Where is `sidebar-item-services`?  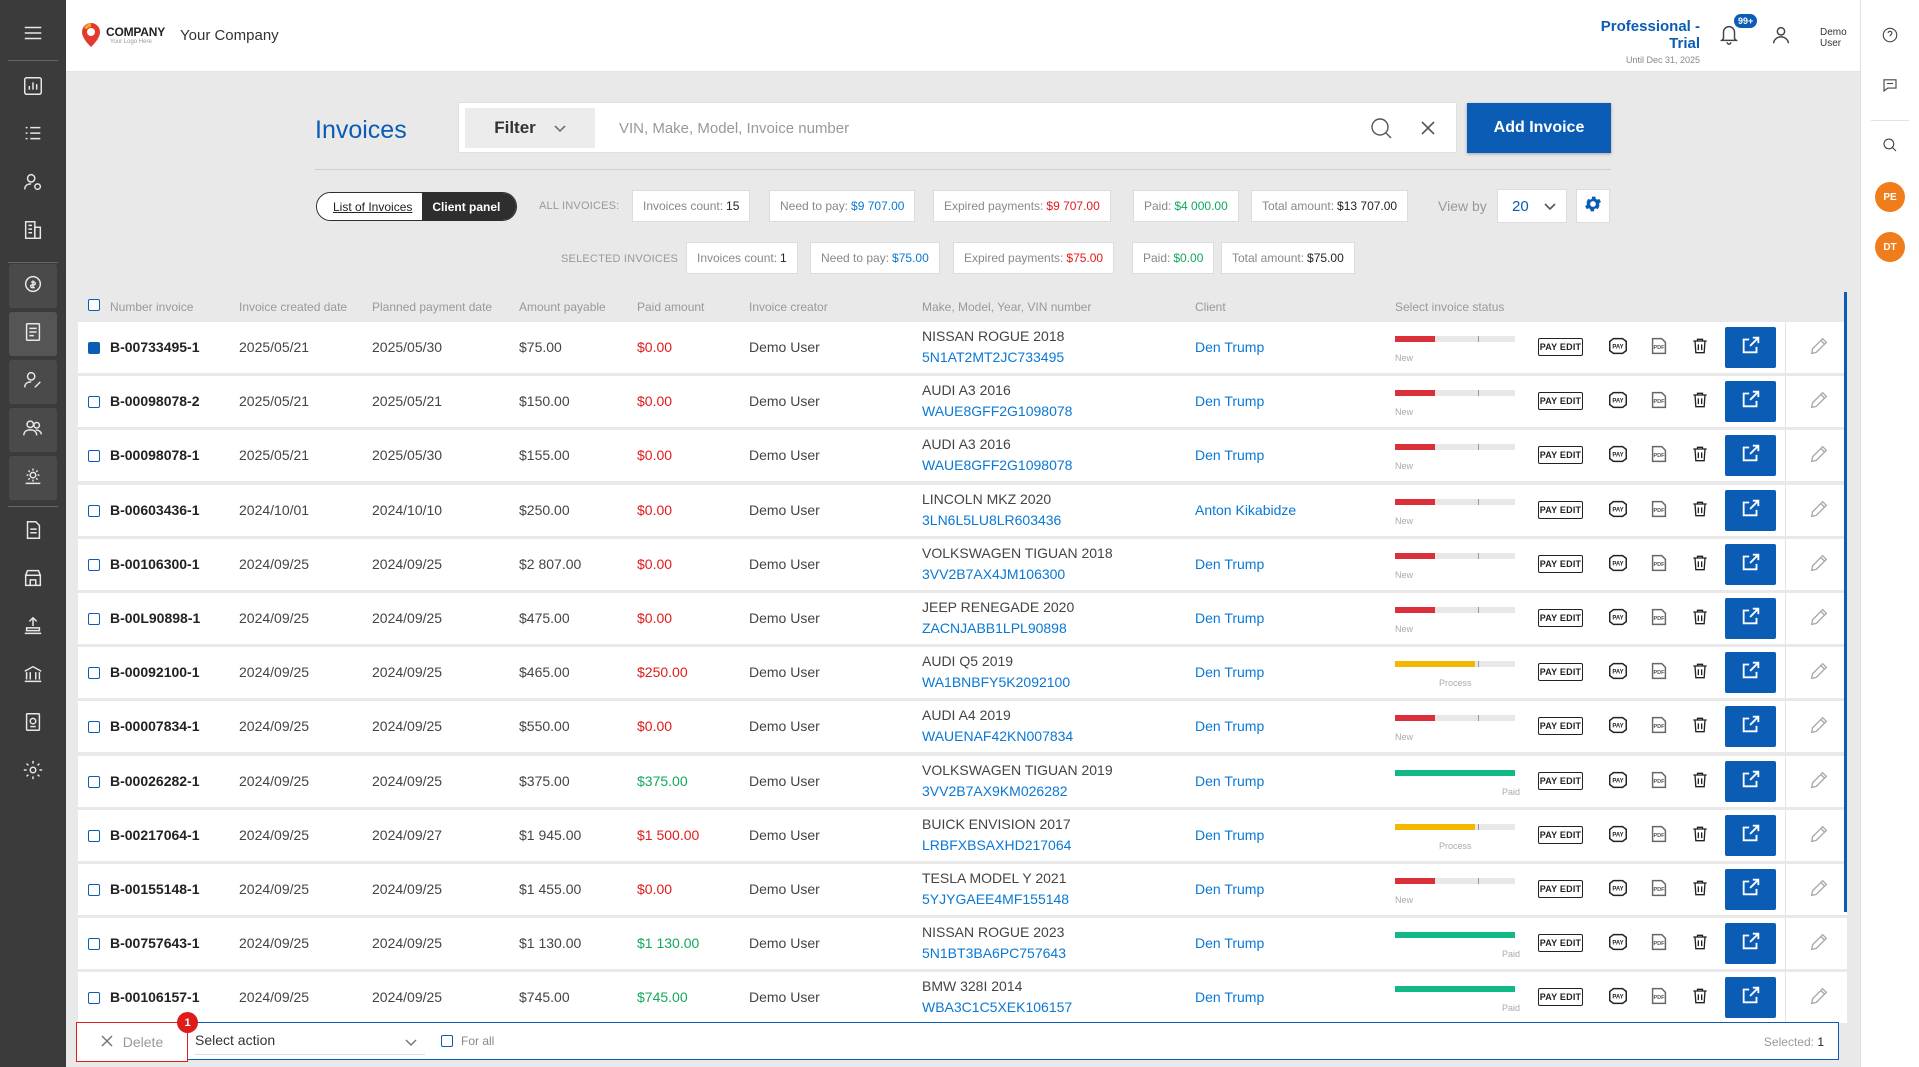
sidebar-item-services is located at coordinates (33, 478).